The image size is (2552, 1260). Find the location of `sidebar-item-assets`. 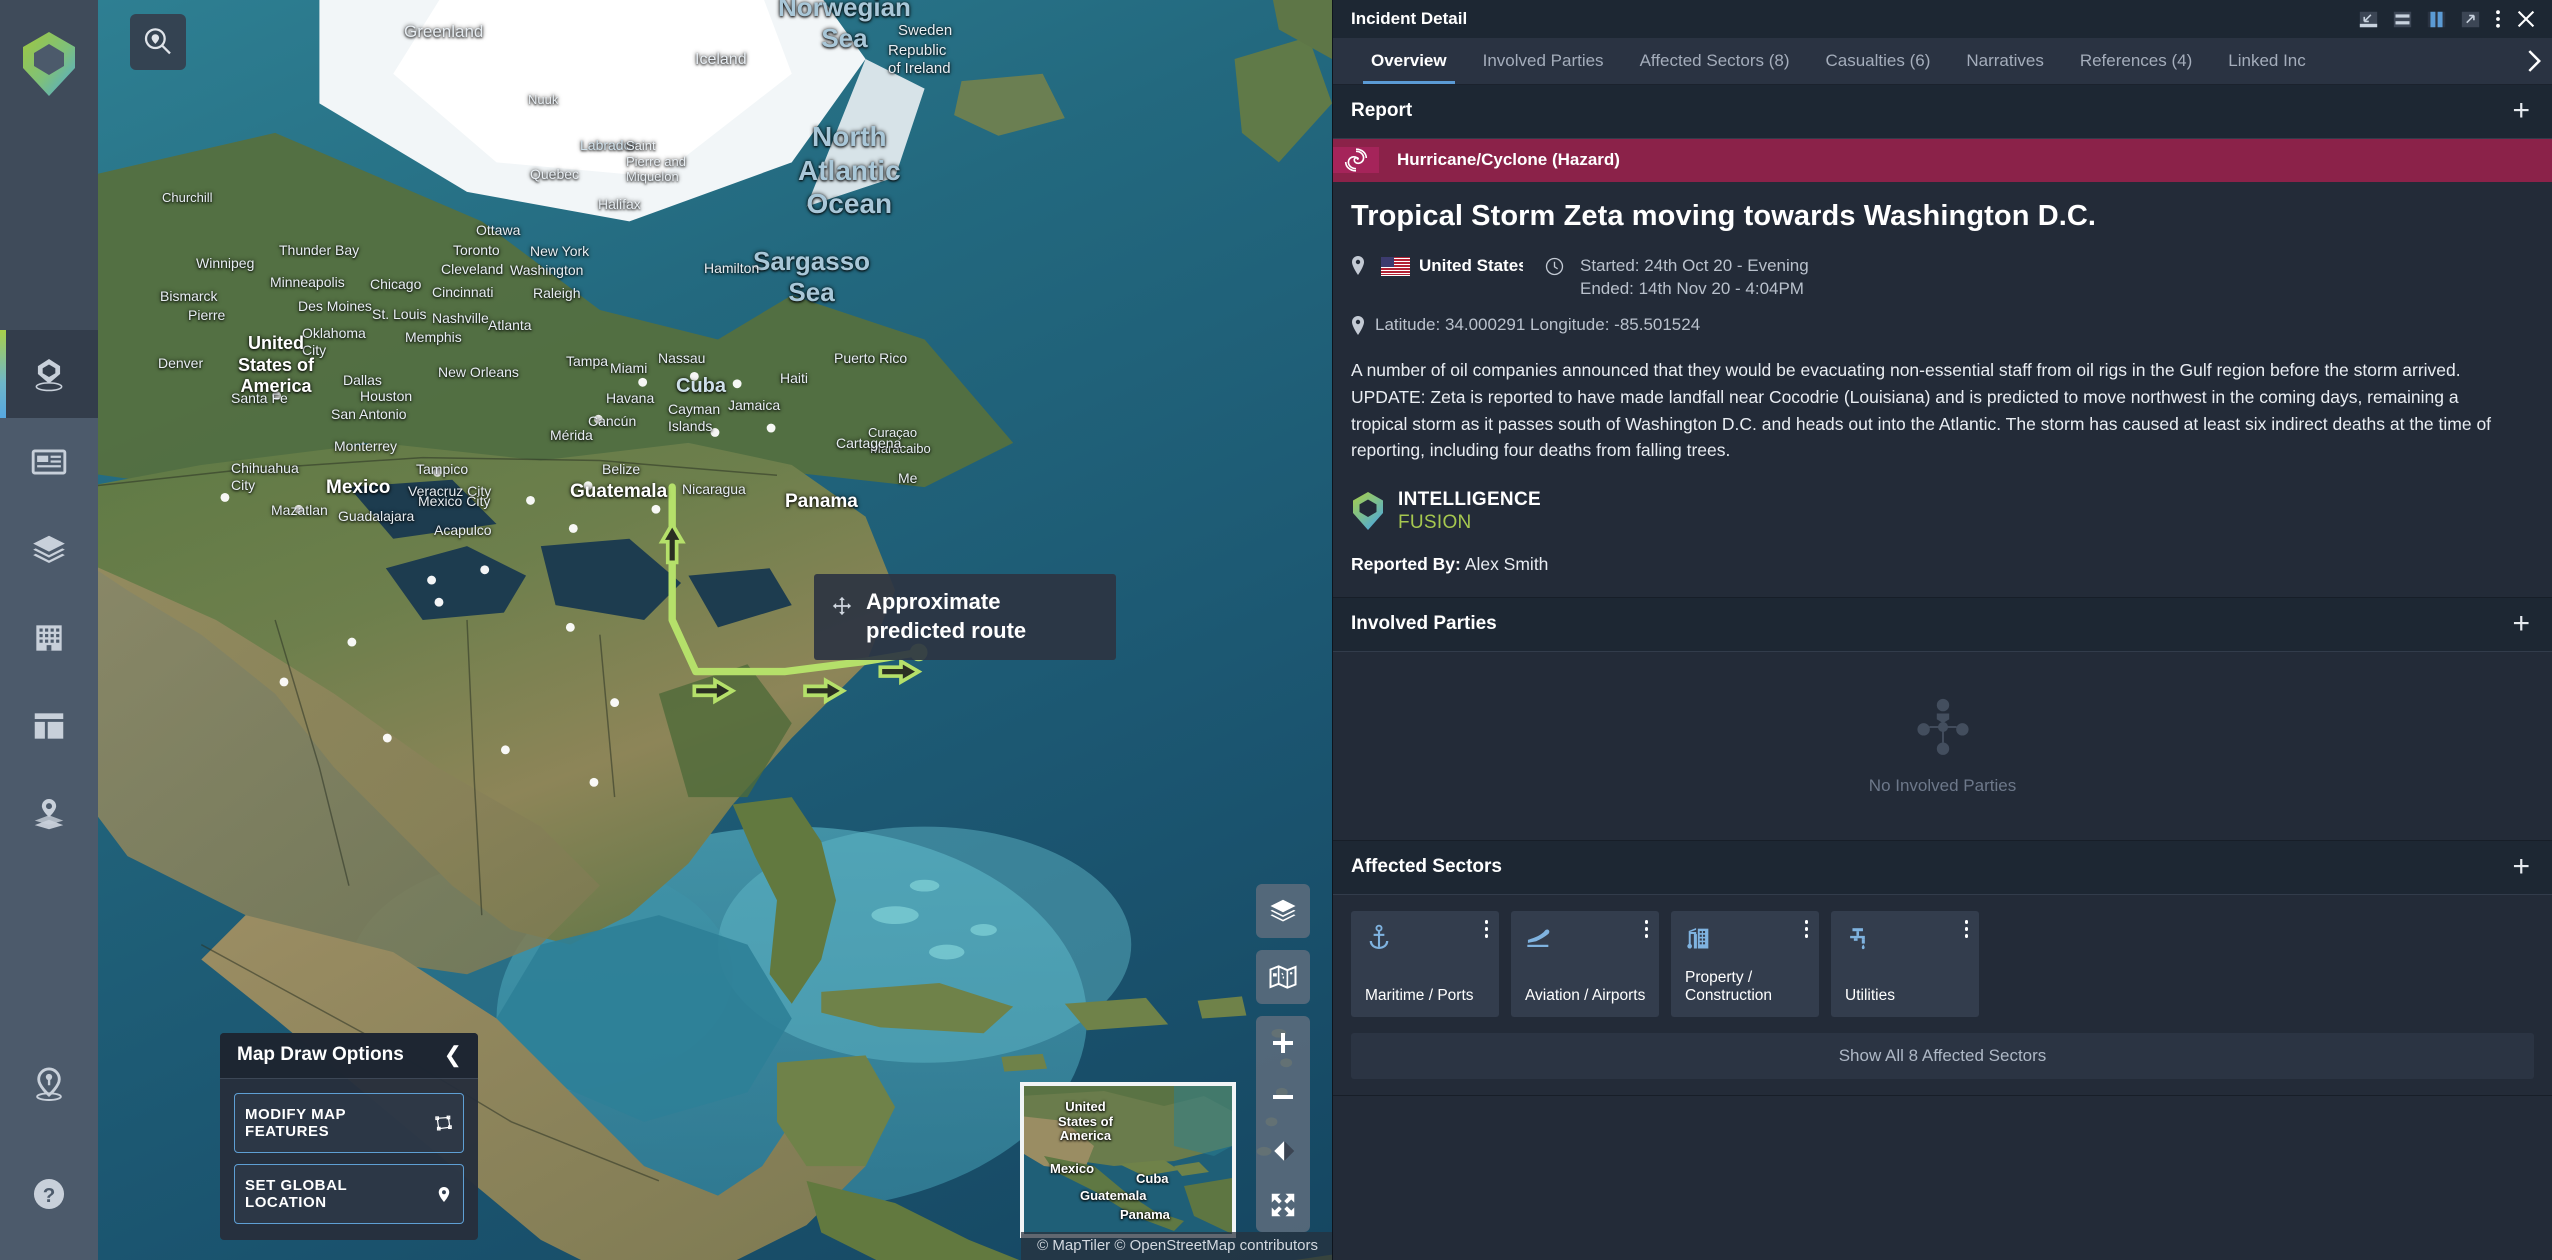

sidebar-item-assets is located at coordinates (49, 638).